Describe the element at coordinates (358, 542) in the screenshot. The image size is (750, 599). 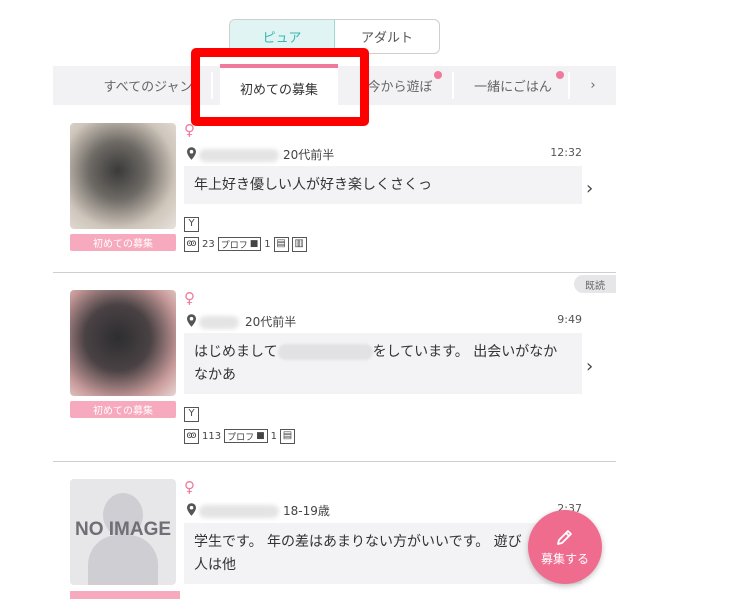
I see `post-message-text: 学生です。 年の差はあまりない方がいいです。 遊び` at that location.